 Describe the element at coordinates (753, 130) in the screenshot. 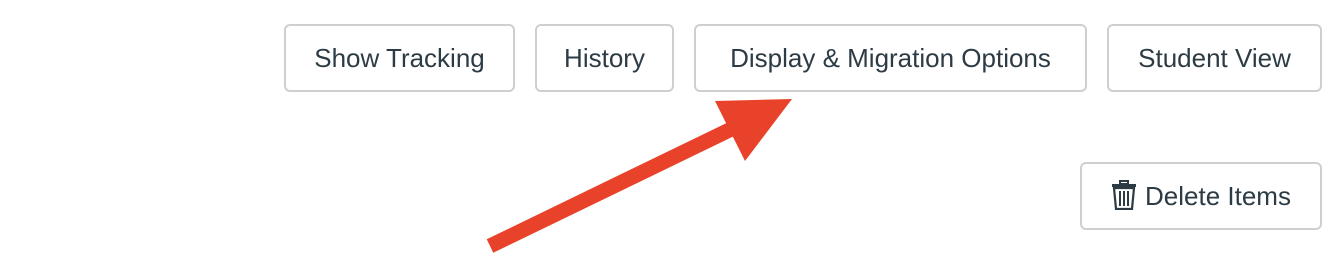

I see `arrow-head` at that location.